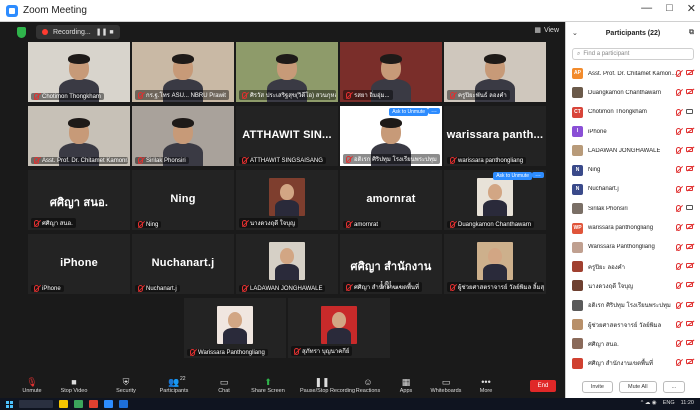  I want to click on stop-video-button: ■ Stop Video, so click(74, 385).